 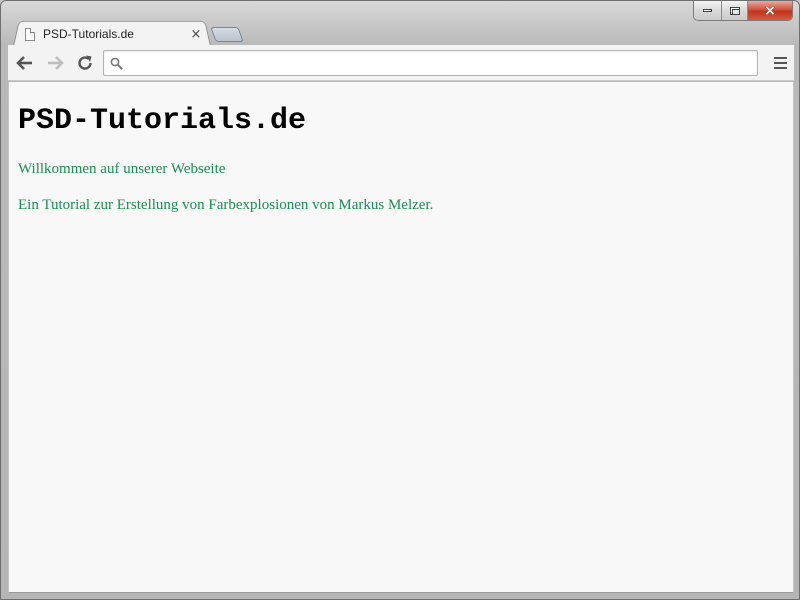 I want to click on new-tab-button, so click(x=227, y=34).